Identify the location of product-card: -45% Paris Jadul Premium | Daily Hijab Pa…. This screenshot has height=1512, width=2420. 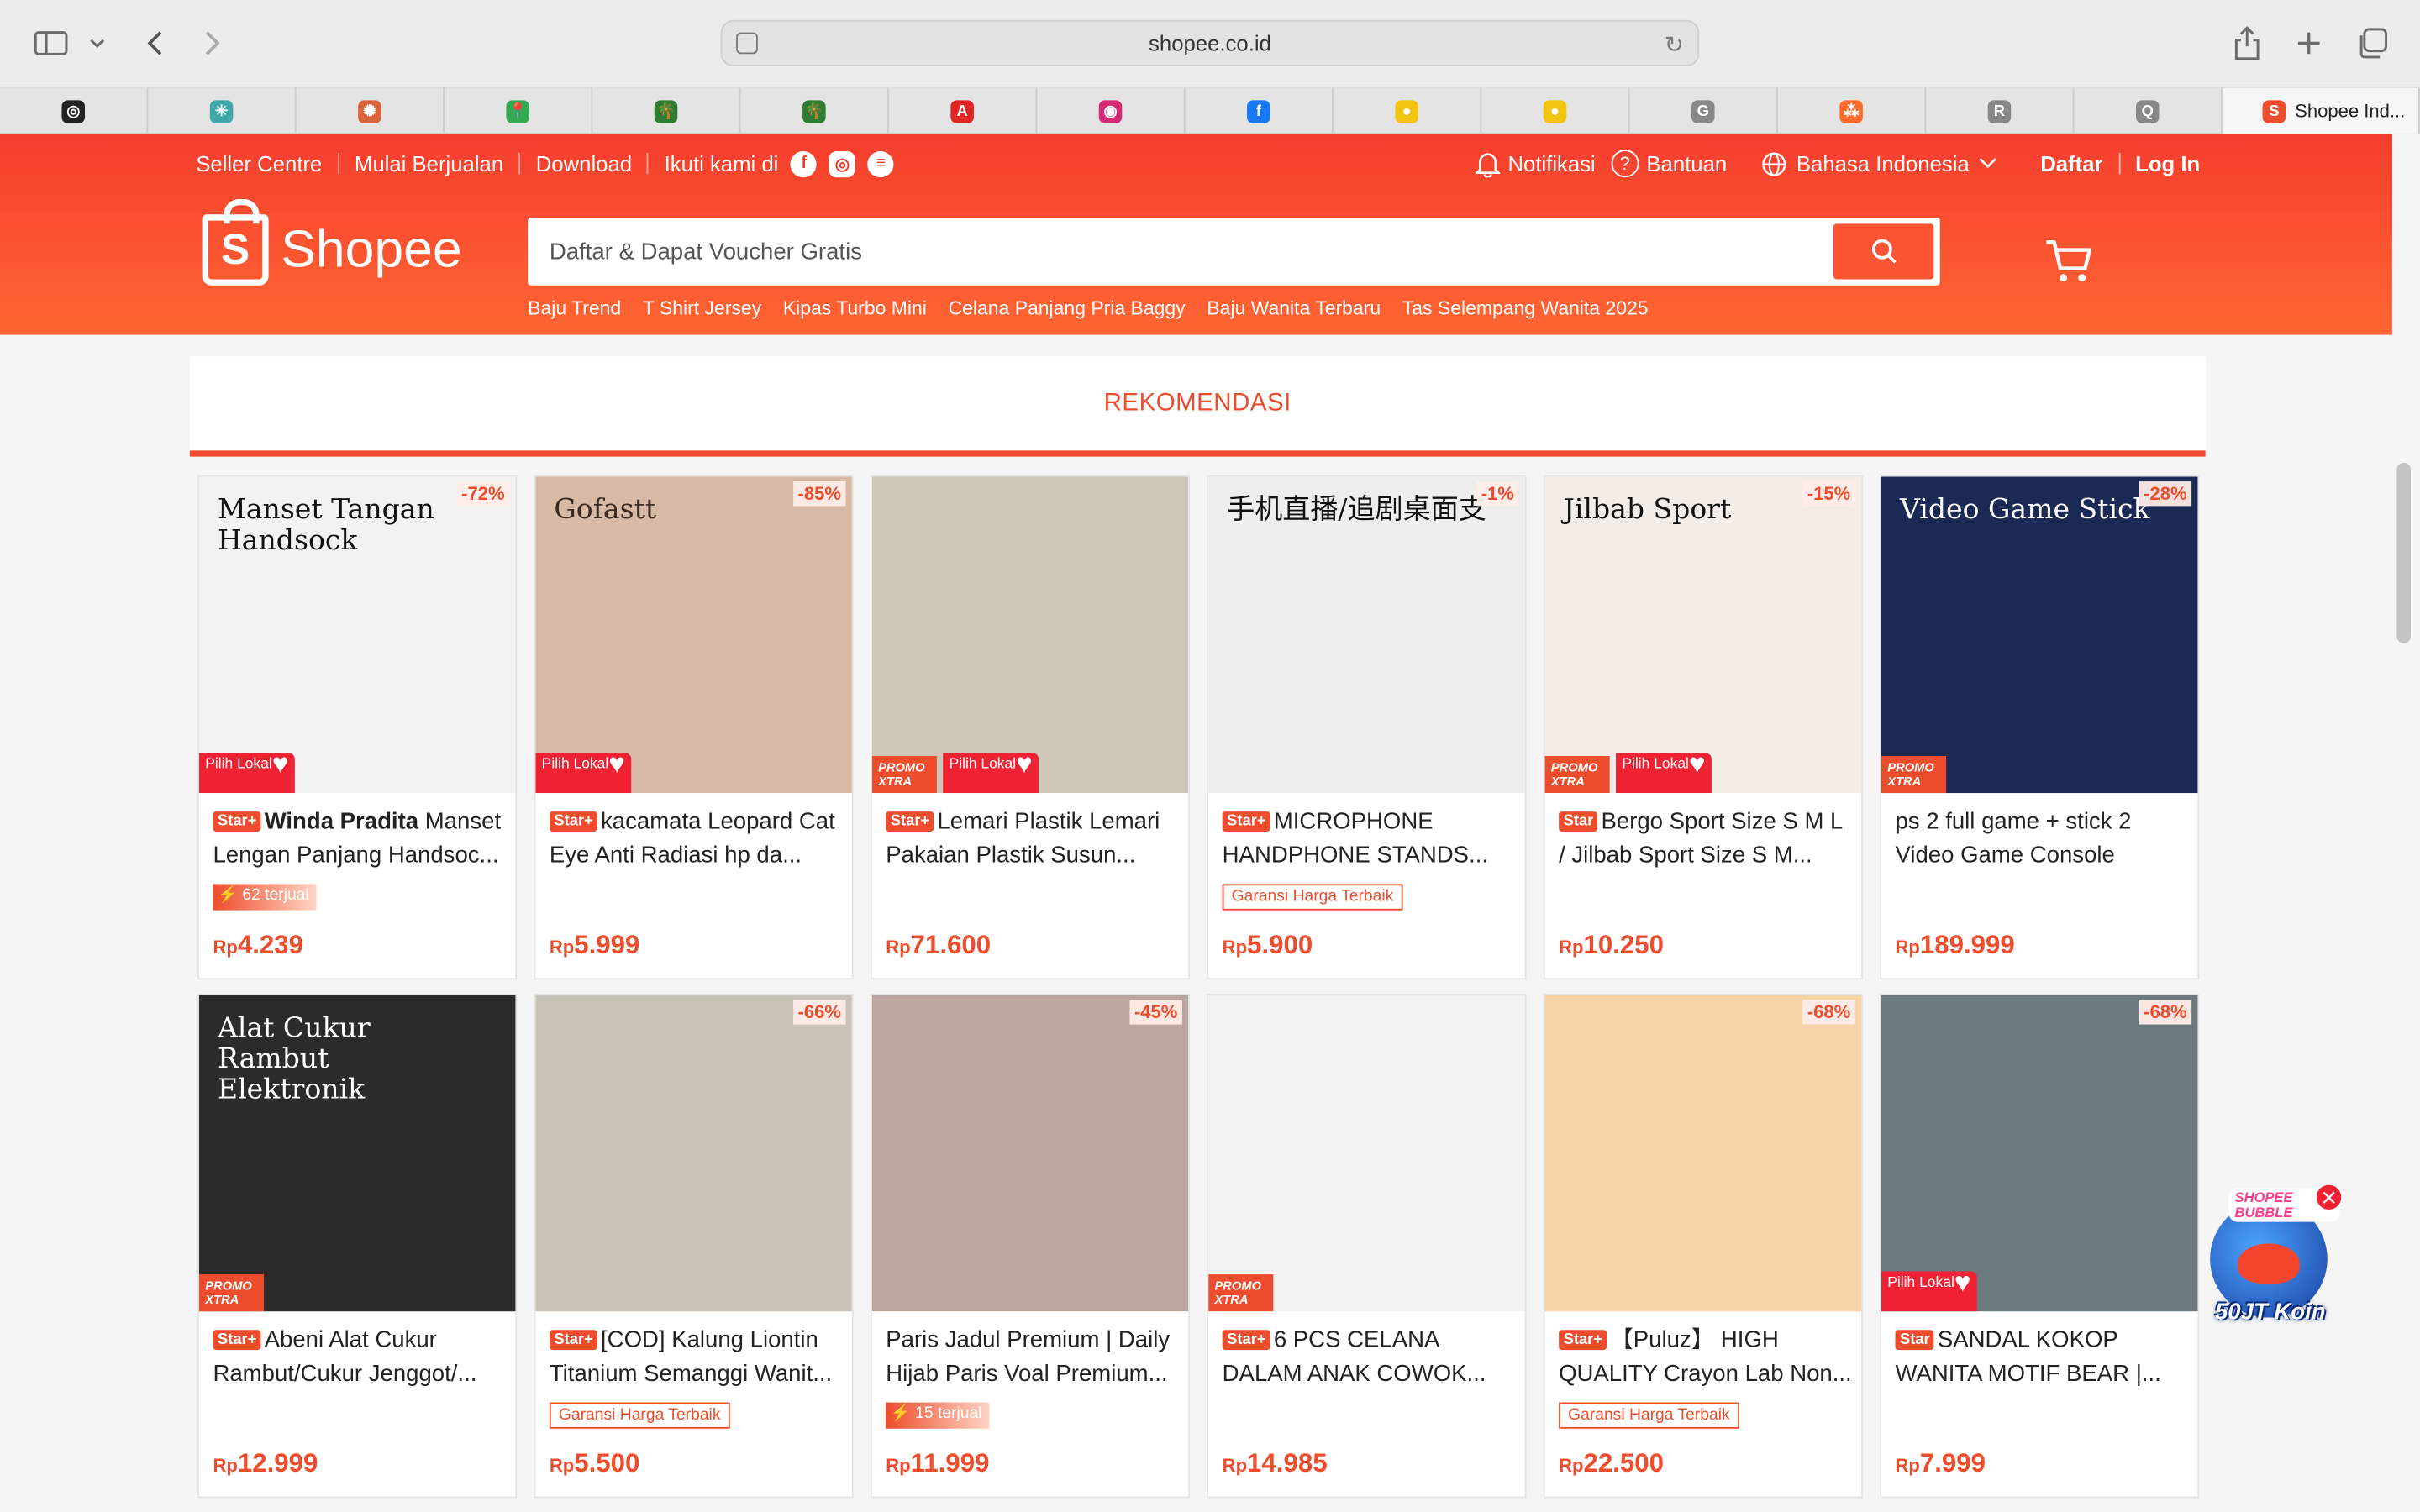
(1030, 1246).